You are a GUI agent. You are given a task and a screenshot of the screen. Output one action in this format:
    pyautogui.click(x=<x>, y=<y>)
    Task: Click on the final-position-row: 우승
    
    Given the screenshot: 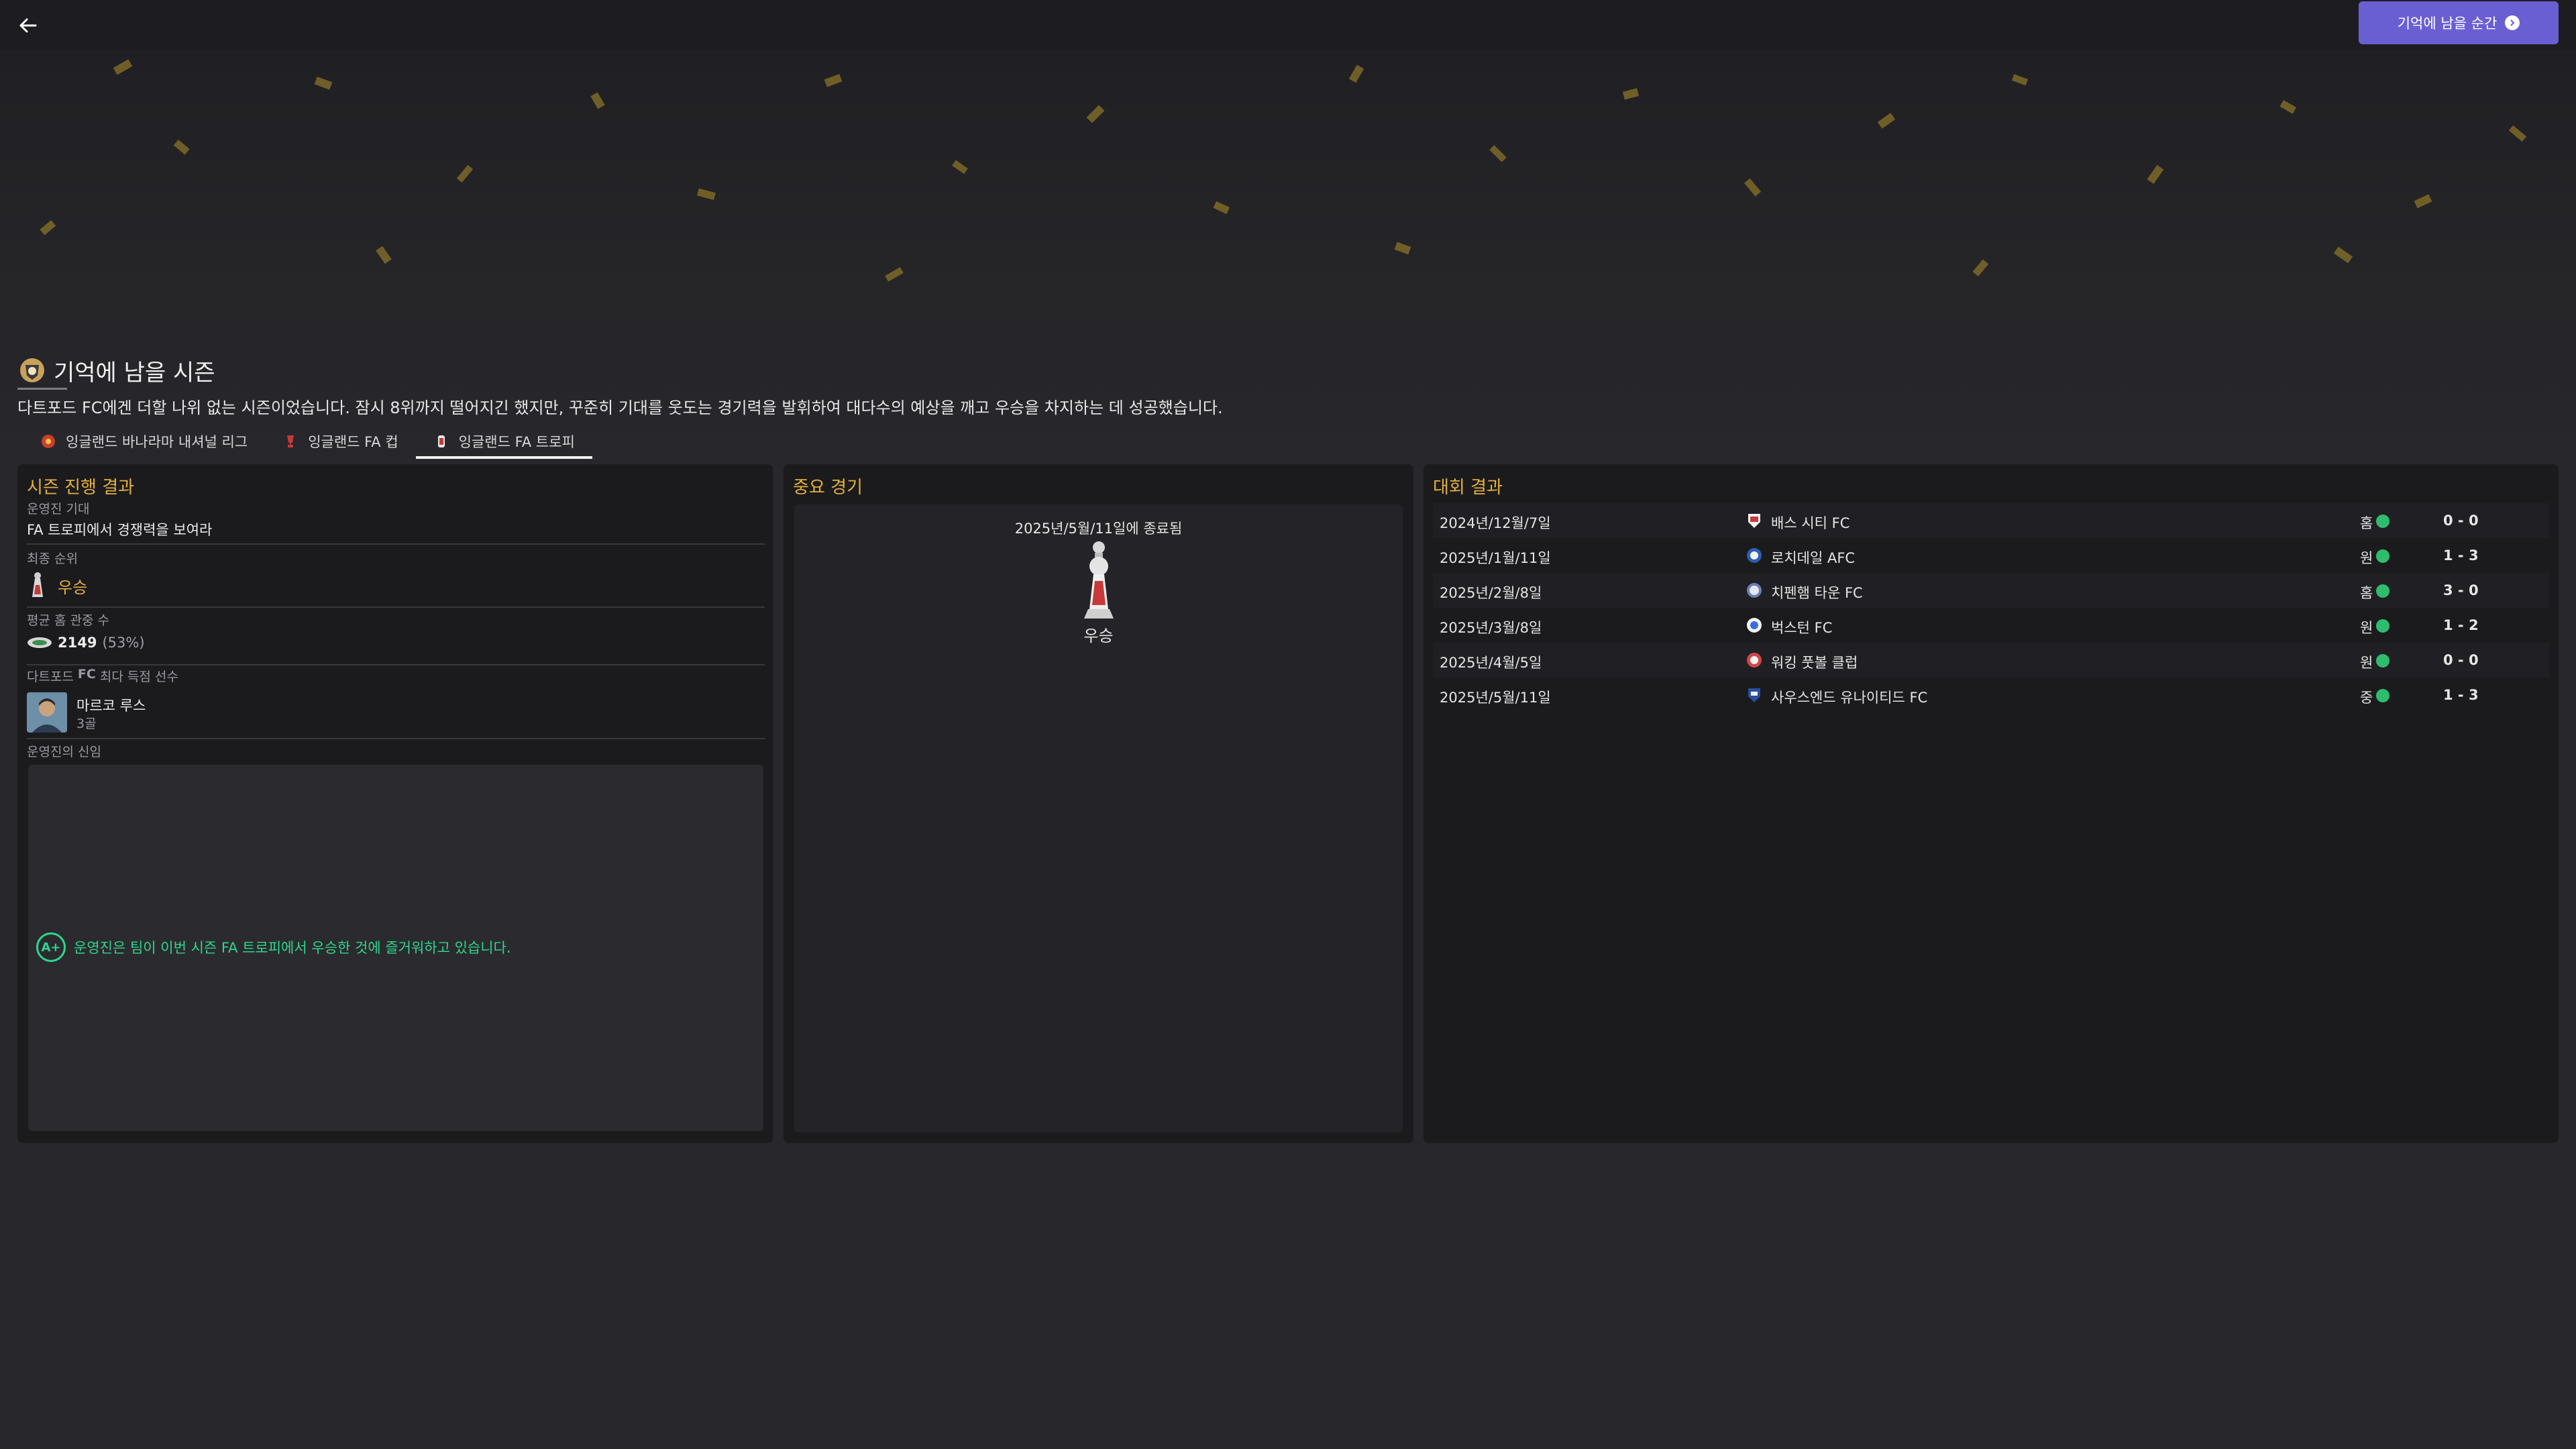 What is the action you would take?
    pyautogui.click(x=57, y=586)
    